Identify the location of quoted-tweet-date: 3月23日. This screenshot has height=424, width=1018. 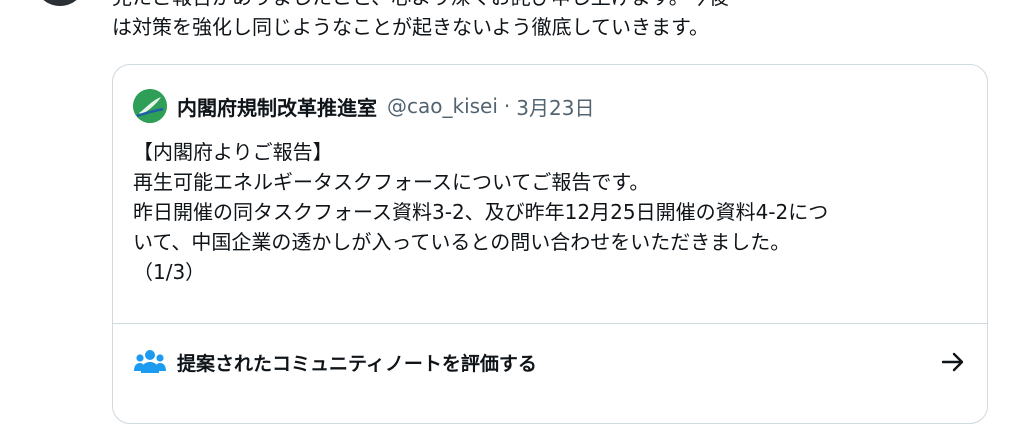
(555, 106).